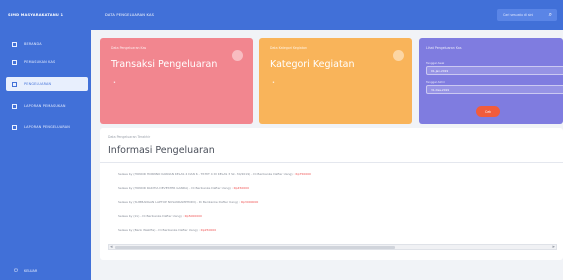 Image resolution: width=563 pixels, height=280 pixels. I want to click on scroll-right-icon: ▸, so click(553, 247).